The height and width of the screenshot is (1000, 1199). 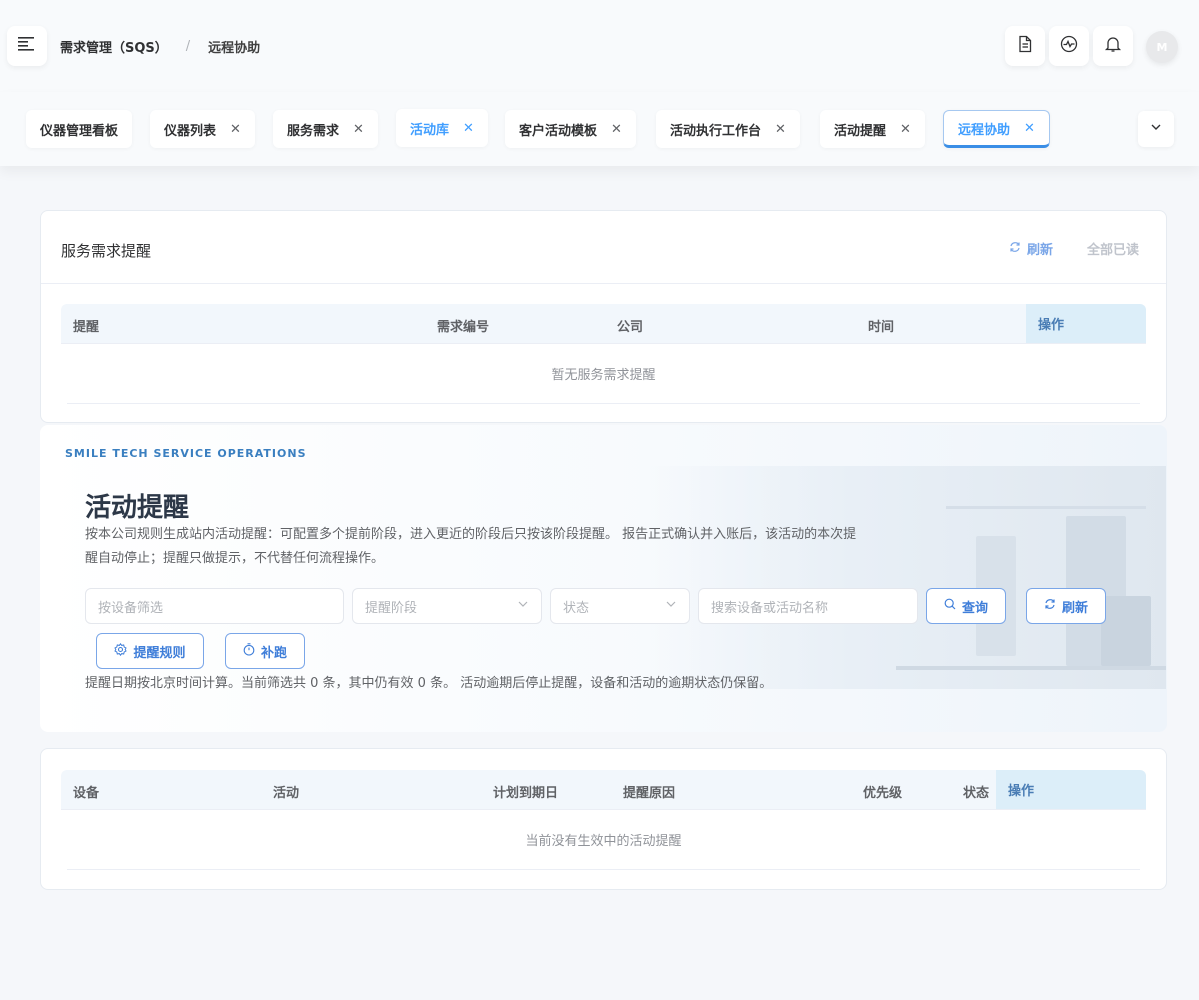 What do you see at coordinates (131, 608) in the screenshot?
I see `device-filter-placeholder: 按设备筛选` at bounding box center [131, 608].